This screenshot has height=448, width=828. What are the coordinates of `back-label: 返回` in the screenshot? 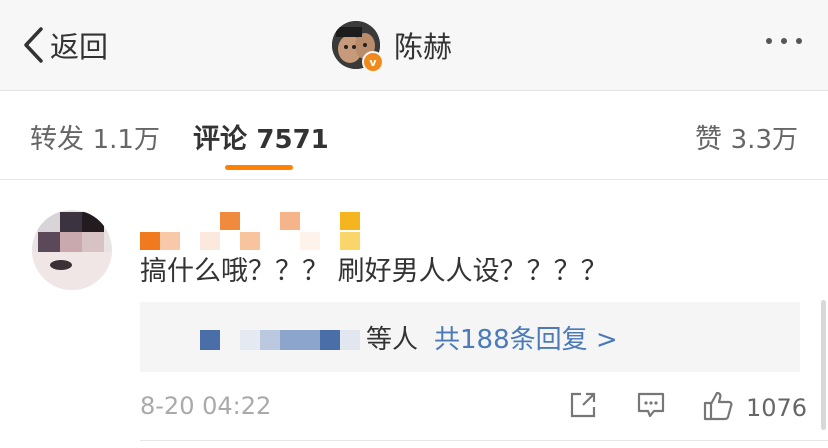 It's located at (79, 47).